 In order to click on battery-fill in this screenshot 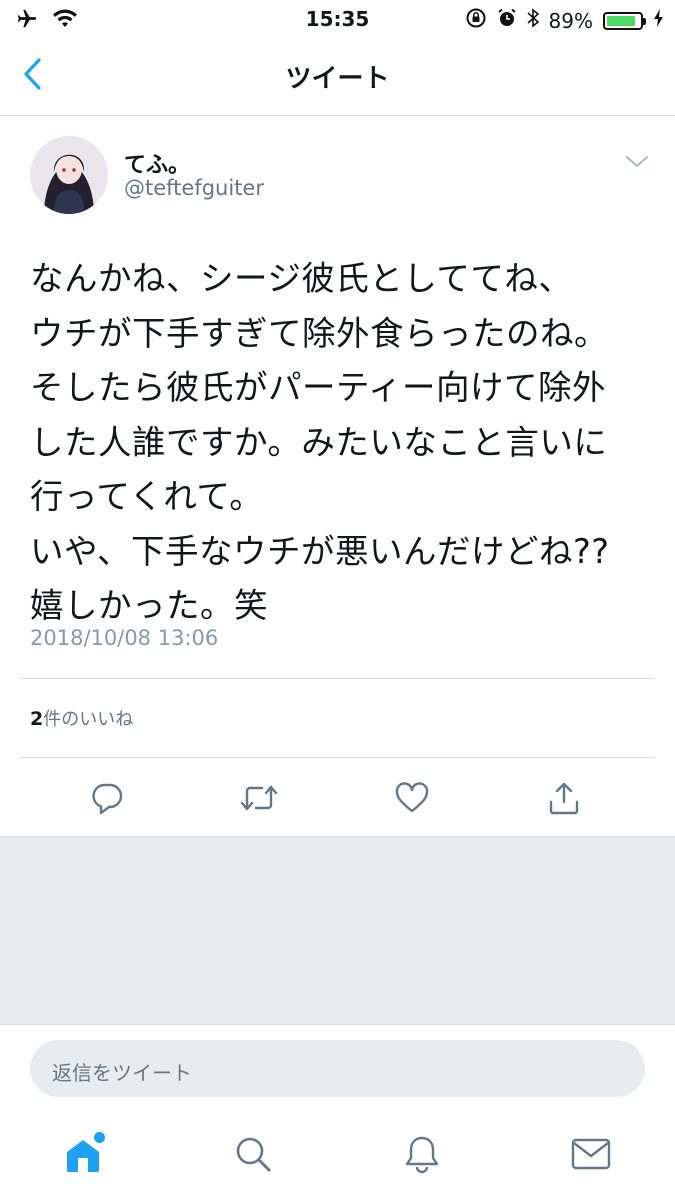, I will do `click(621, 20)`.